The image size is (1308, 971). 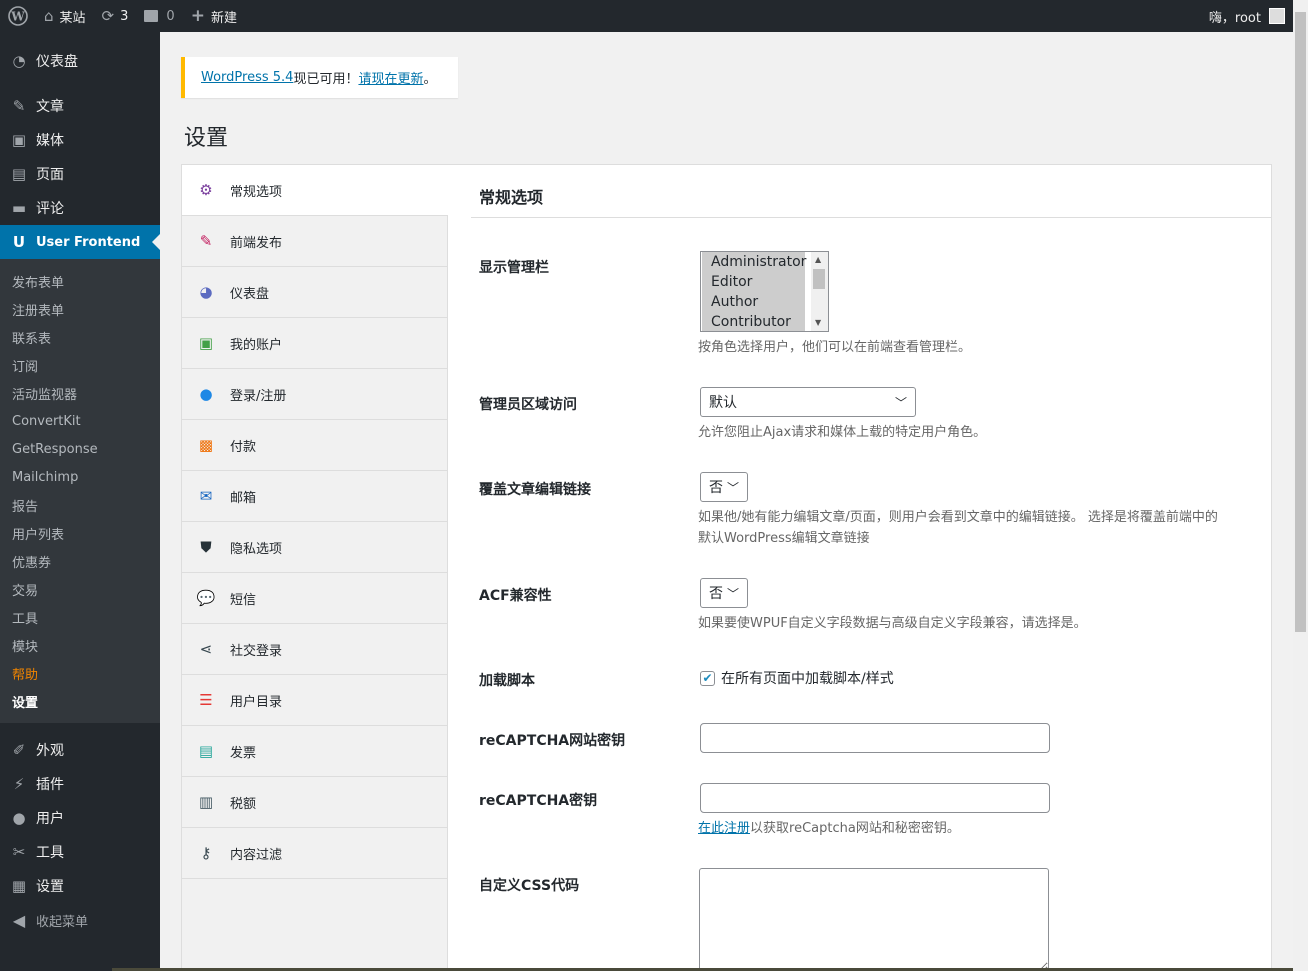 What do you see at coordinates (875, 738) in the screenshot?
I see `recaptcha-site-input` at bounding box center [875, 738].